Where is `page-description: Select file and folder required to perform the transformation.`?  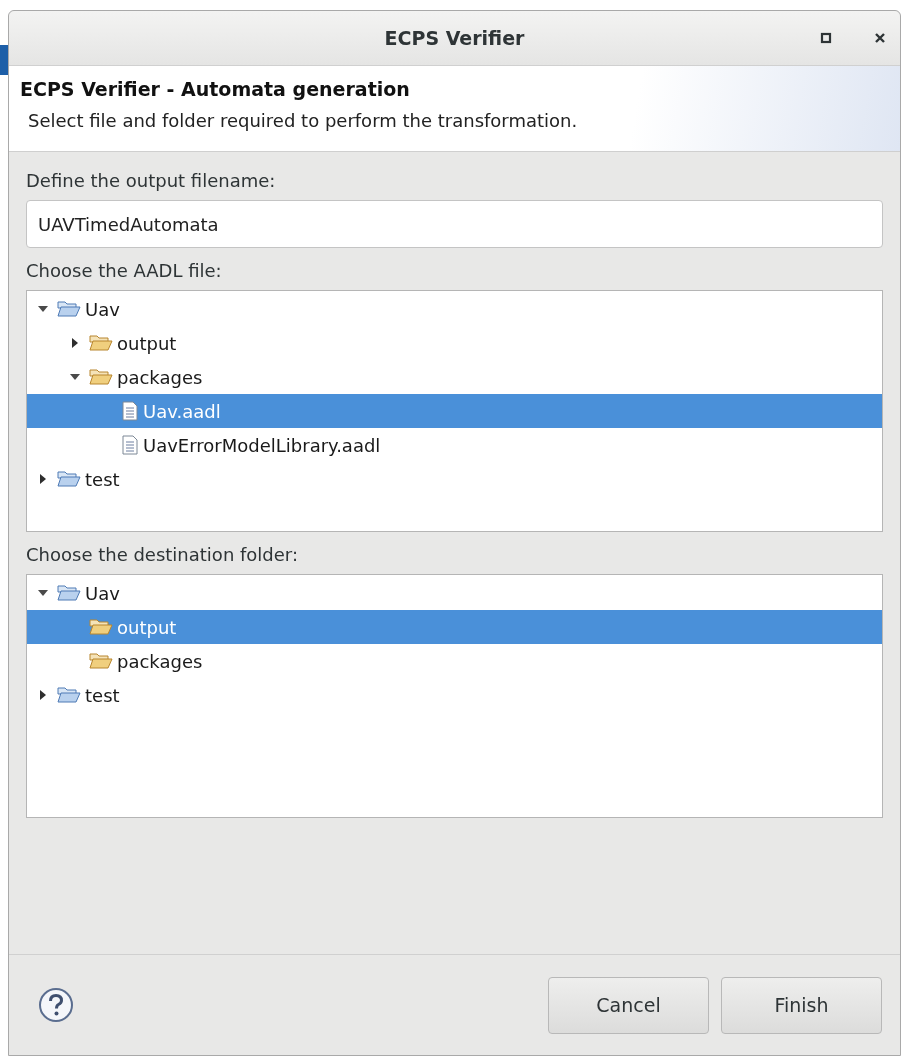
page-description: Select file and folder required to perform the transformation. is located at coordinates (303, 120).